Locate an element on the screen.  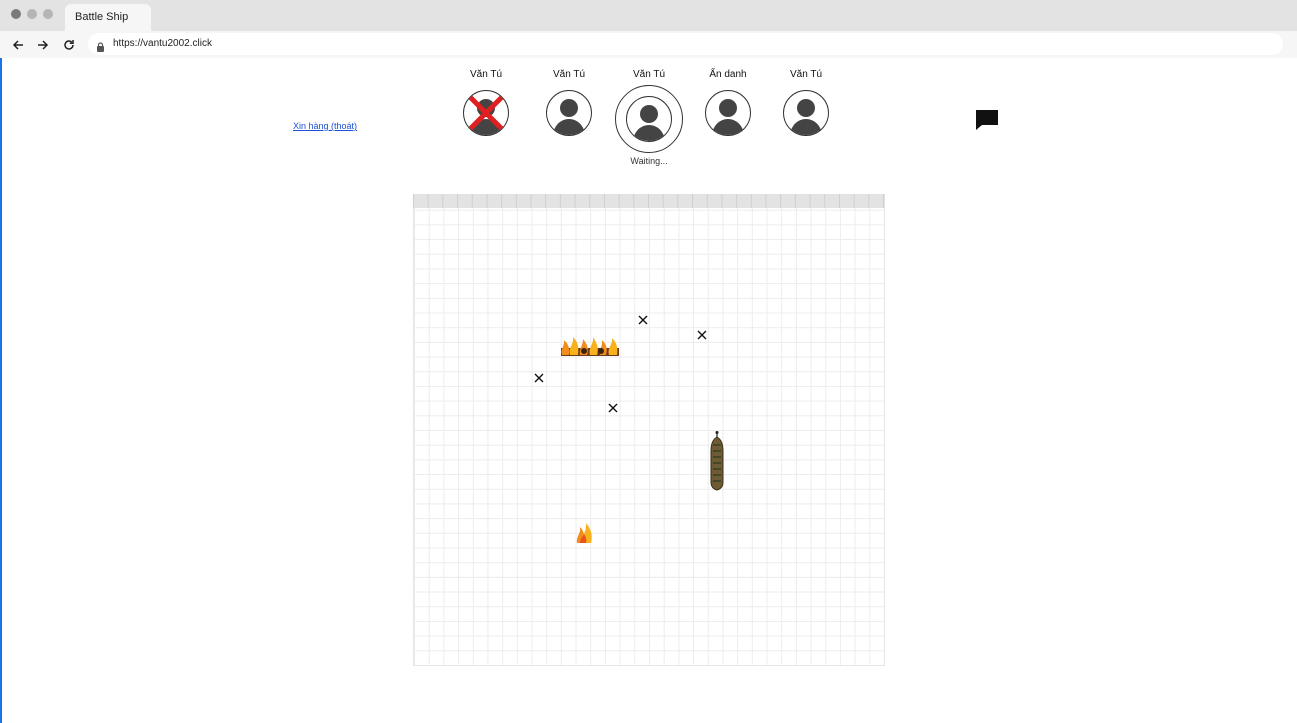
ship-icon is located at coordinates (717, 463).